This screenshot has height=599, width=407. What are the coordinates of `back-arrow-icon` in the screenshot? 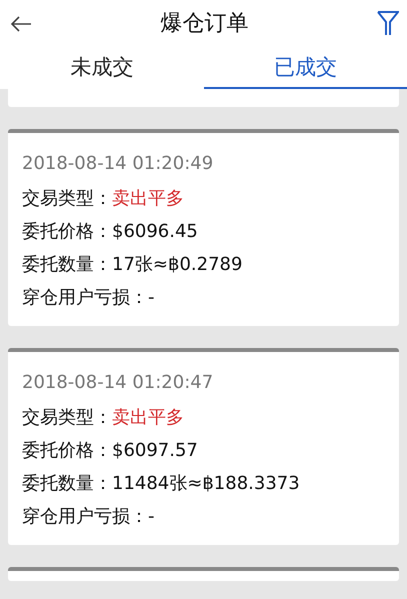 It's located at (21, 24).